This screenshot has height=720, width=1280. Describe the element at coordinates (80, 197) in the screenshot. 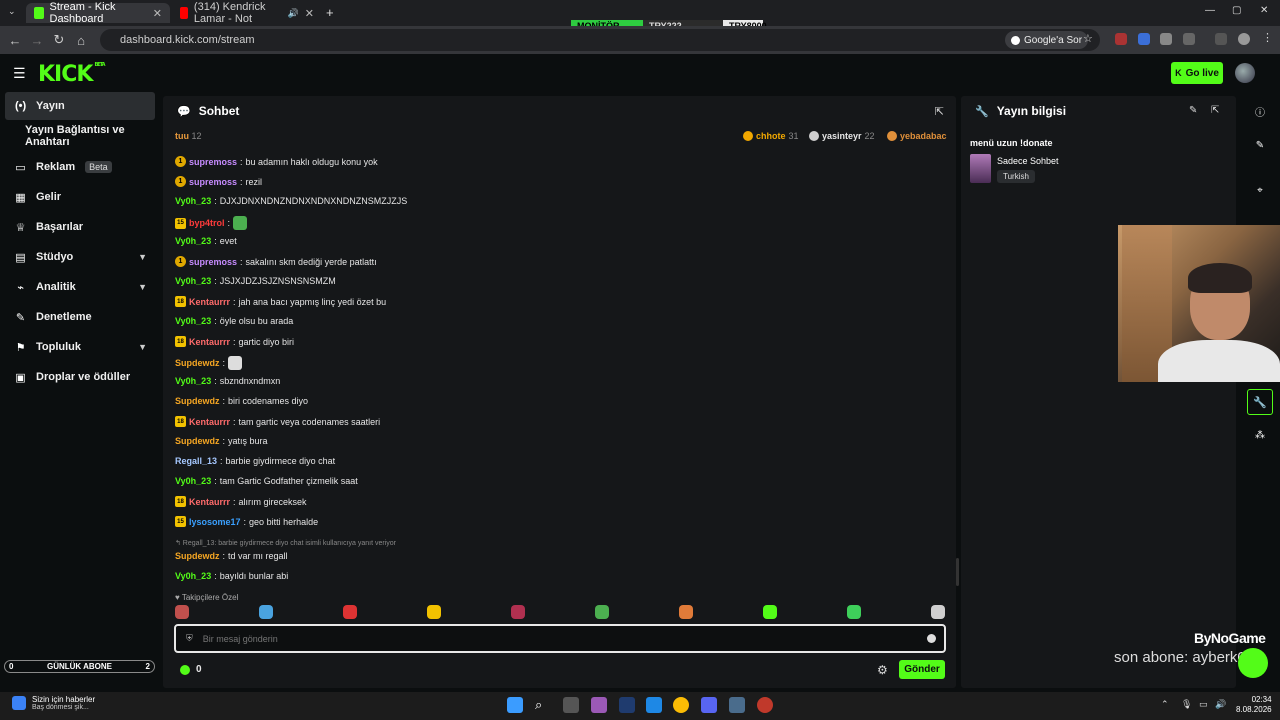

I see `sidebar-item-gelir: ▦ Gelir` at that location.